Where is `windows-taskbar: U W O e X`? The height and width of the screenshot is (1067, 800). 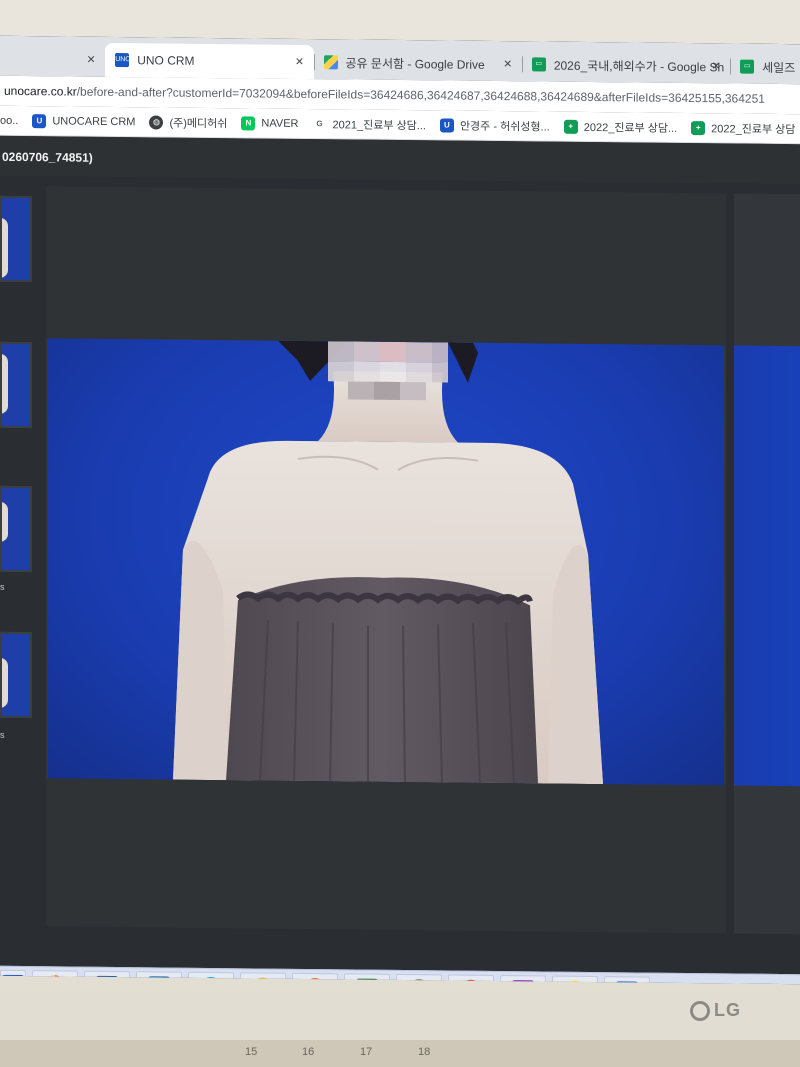
windows-taskbar: U W O e X is located at coordinates (400, 975).